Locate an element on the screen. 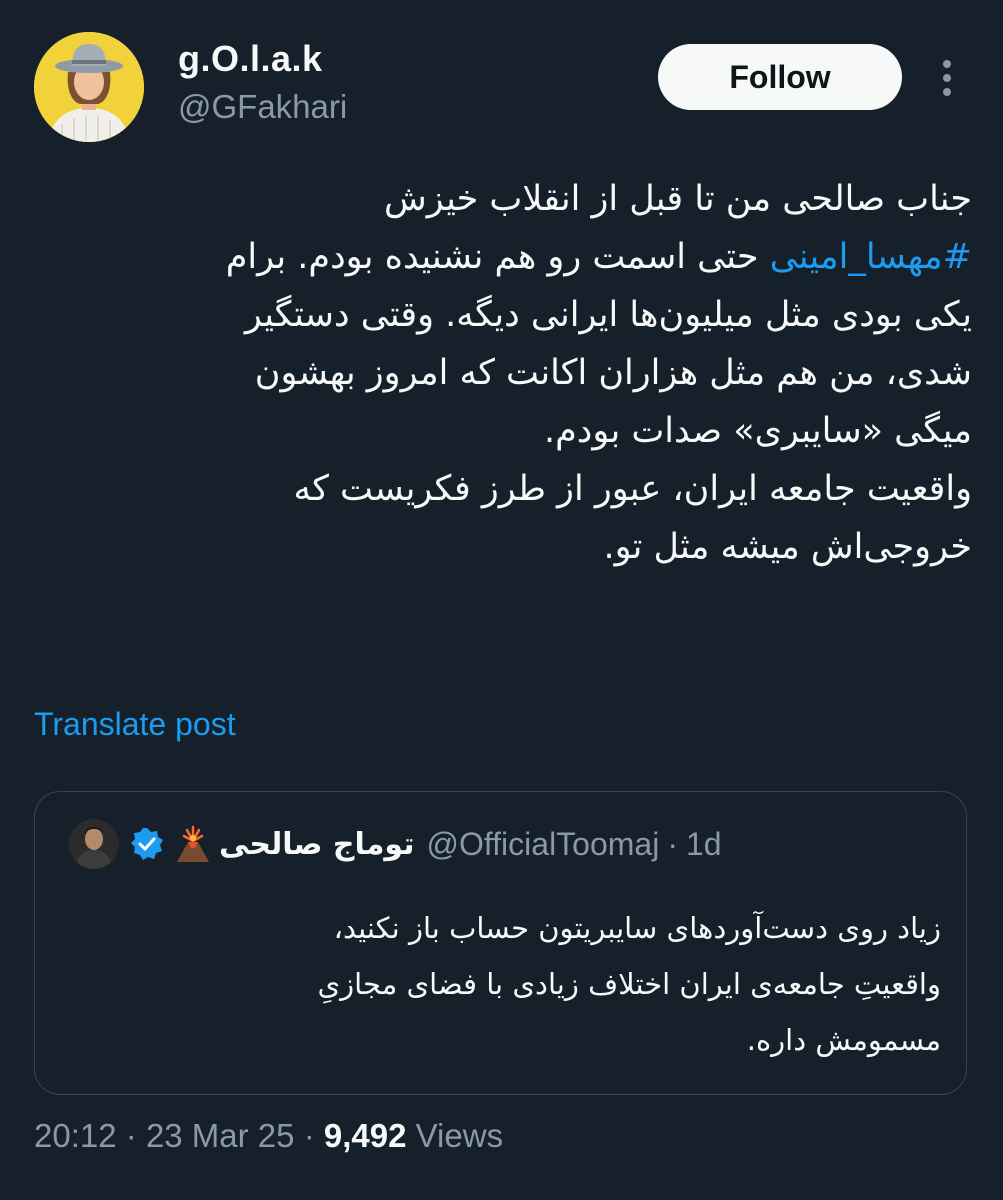 The image size is (1003, 1200). quoted-tweet-header: توماج صالحی @OfficialToomaj · 1d is located at coordinates (499, 844).